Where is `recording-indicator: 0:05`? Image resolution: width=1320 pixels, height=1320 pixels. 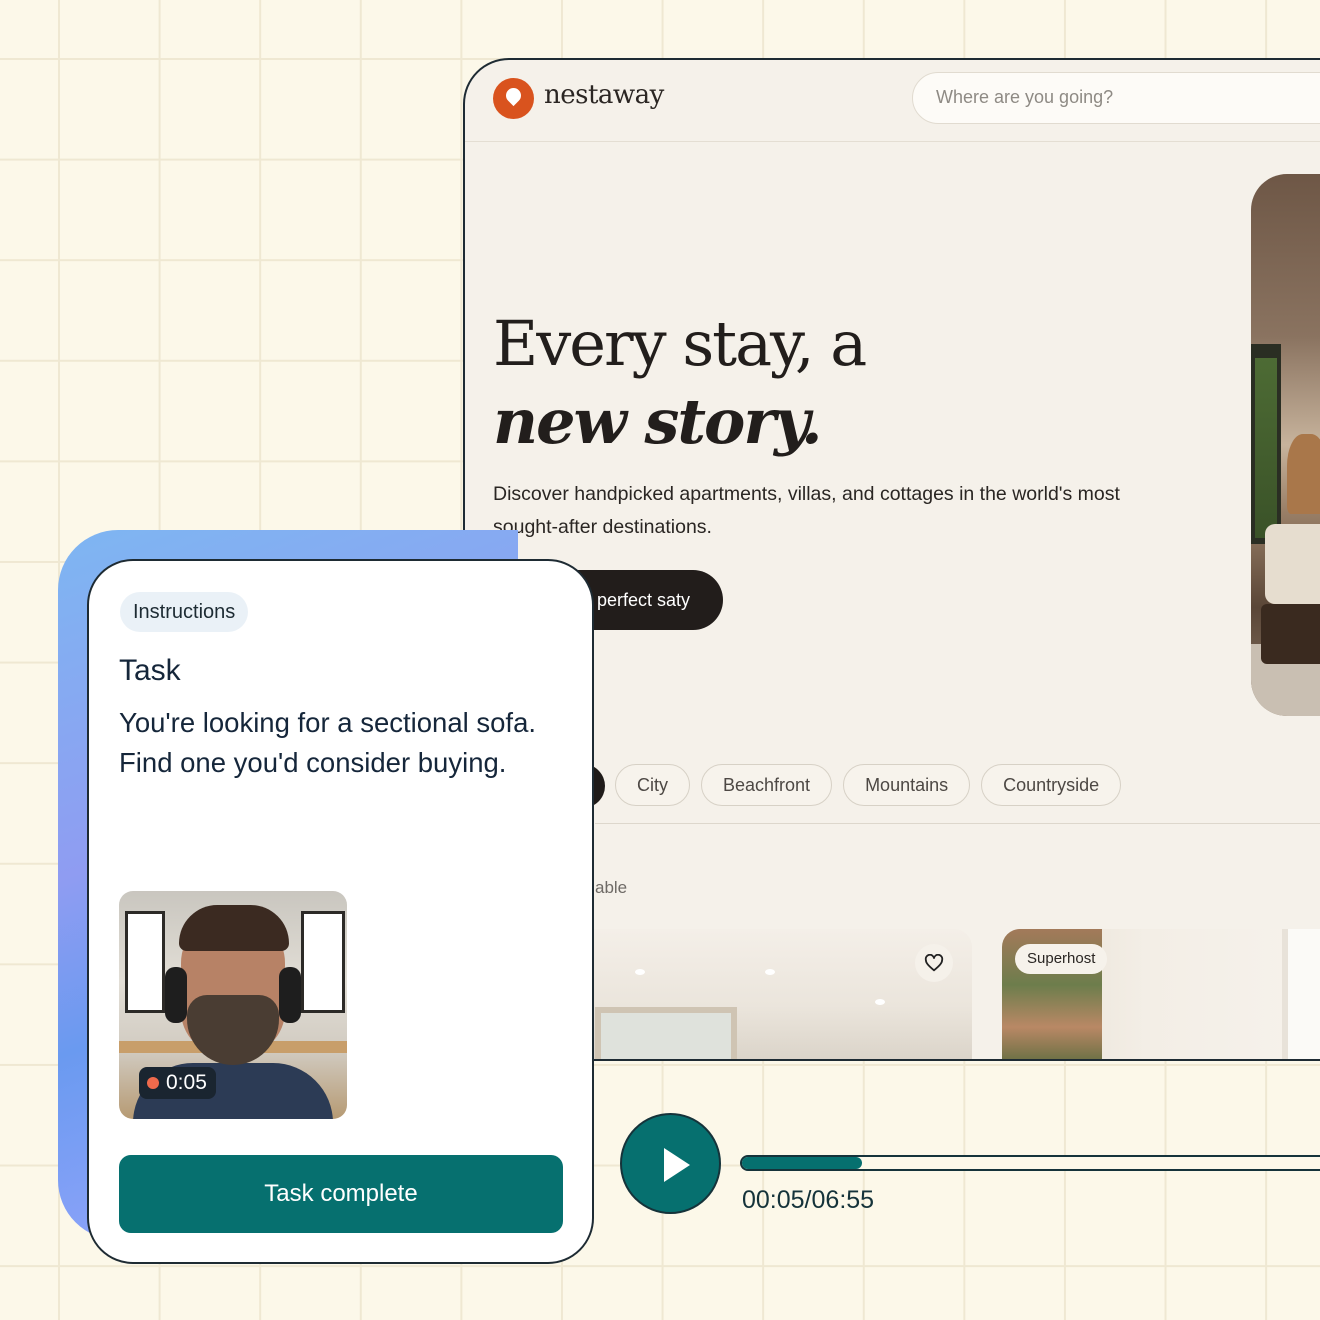 recording-indicator: 0:05 is located at coordinates (177, 1083).